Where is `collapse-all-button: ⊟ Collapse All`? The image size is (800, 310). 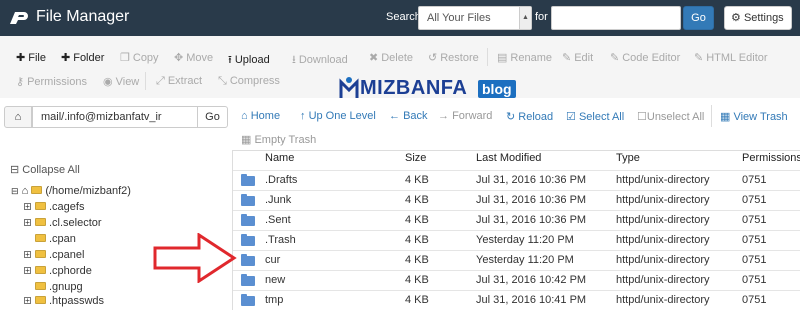
collapse-all-button: ⊟ Collapse All is located at coordinates (45, 169).